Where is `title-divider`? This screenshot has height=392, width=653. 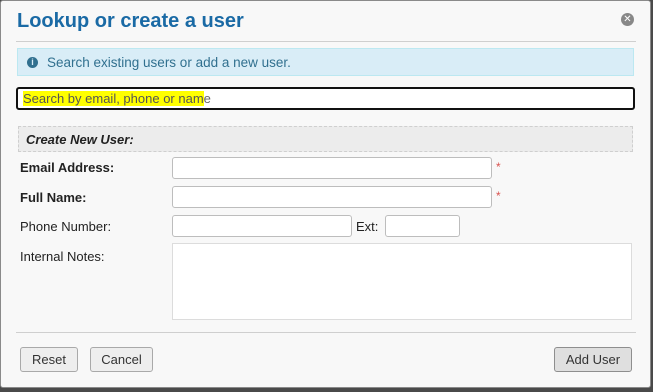 title-divider is located at coordinates (326, 41).